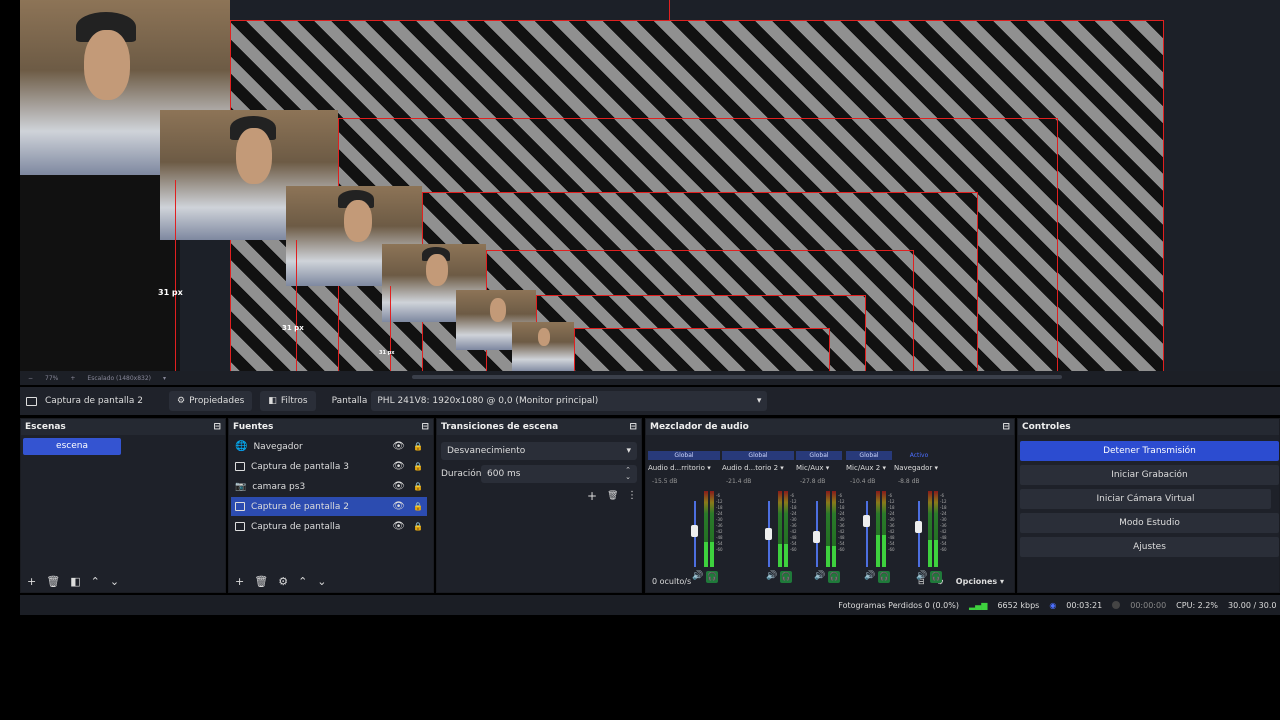 This screenshot has height=720, width=1280. I want to click on source-label: Navegador, so click(278, 446).